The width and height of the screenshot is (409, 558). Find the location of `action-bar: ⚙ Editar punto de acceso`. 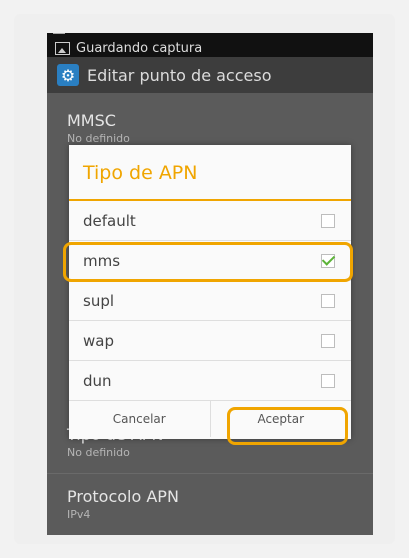

action-bar: ⚙ Editar punto de acceso is located at coordinates (210, 75).